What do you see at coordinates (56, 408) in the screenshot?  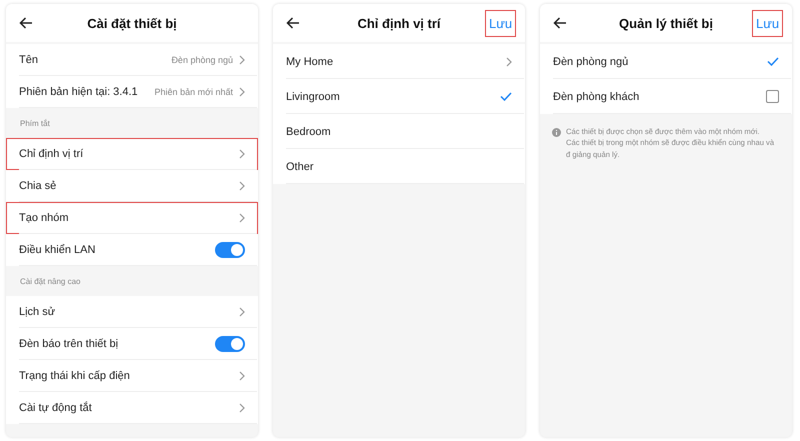 I see `item-label: Cài tự động tắt` at bounding box center [56, 408].